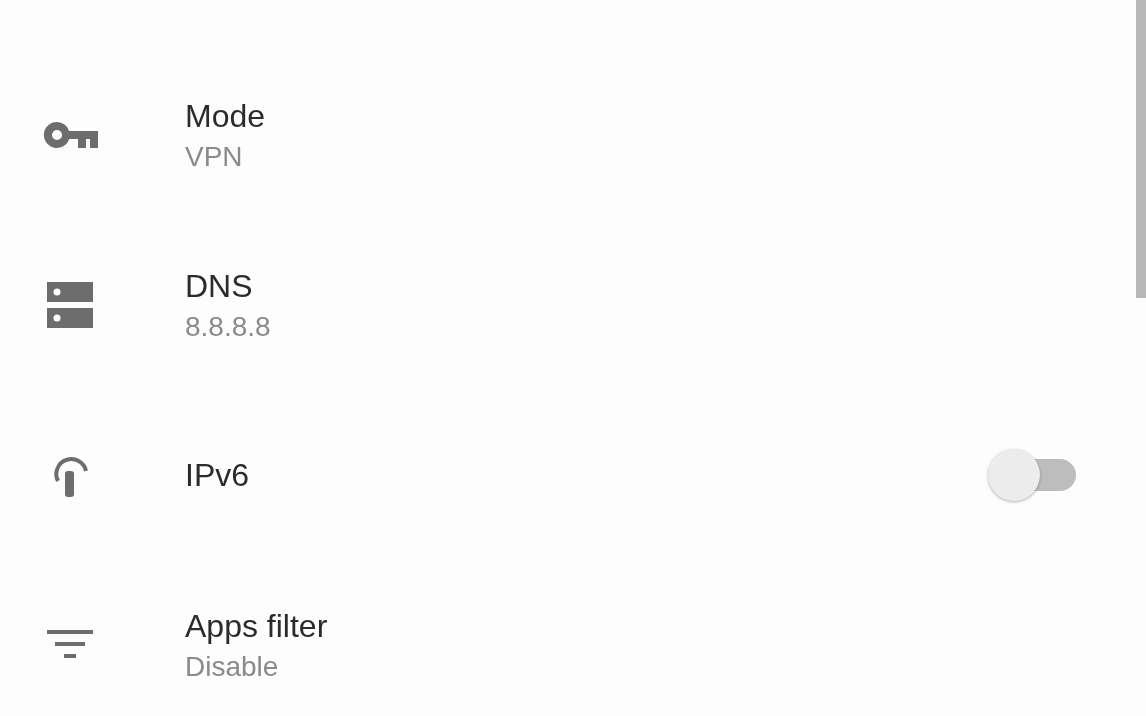 This screenshot has height=716, width=1146. Describe the element at coordinates (226, 116) in the screenshot. I see `setting-title: Mode` at that location.